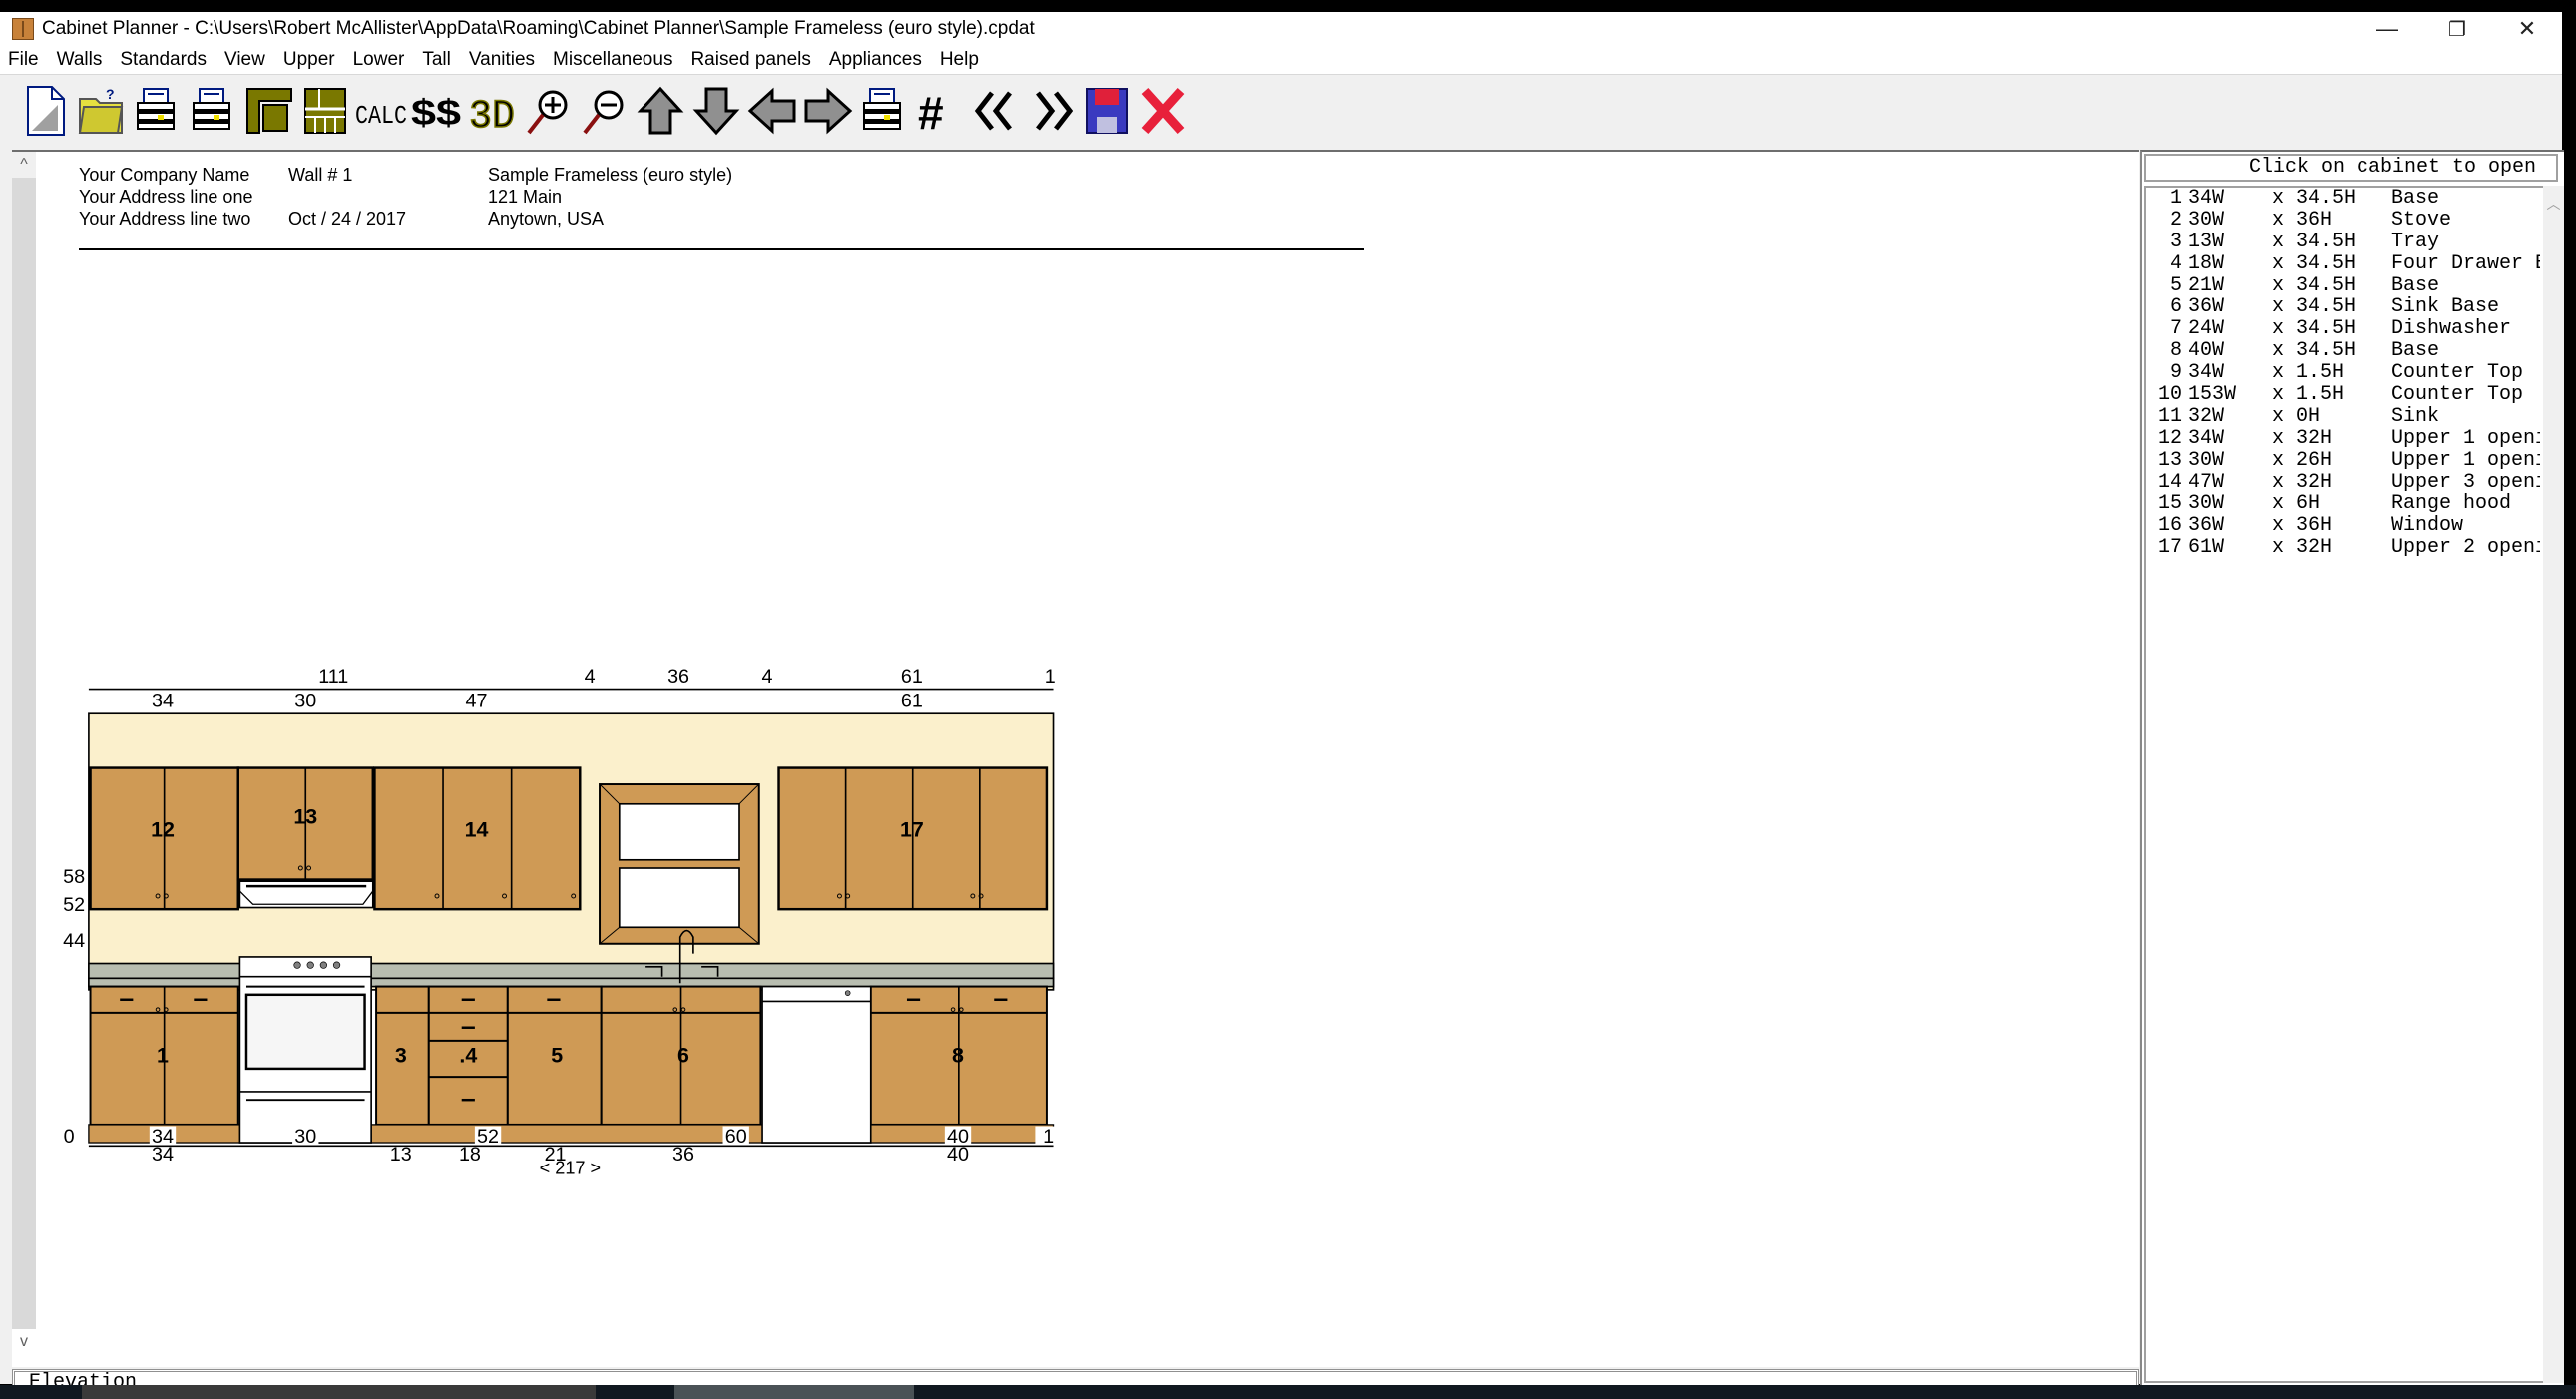  Describe the element at coordinates (996, 111) in the screenshot. I see `previous-wall-button` at that location.